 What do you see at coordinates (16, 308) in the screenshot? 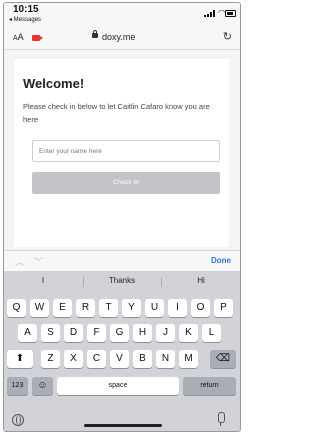
I see `key-q: Q` at bounding box center [16, 308].